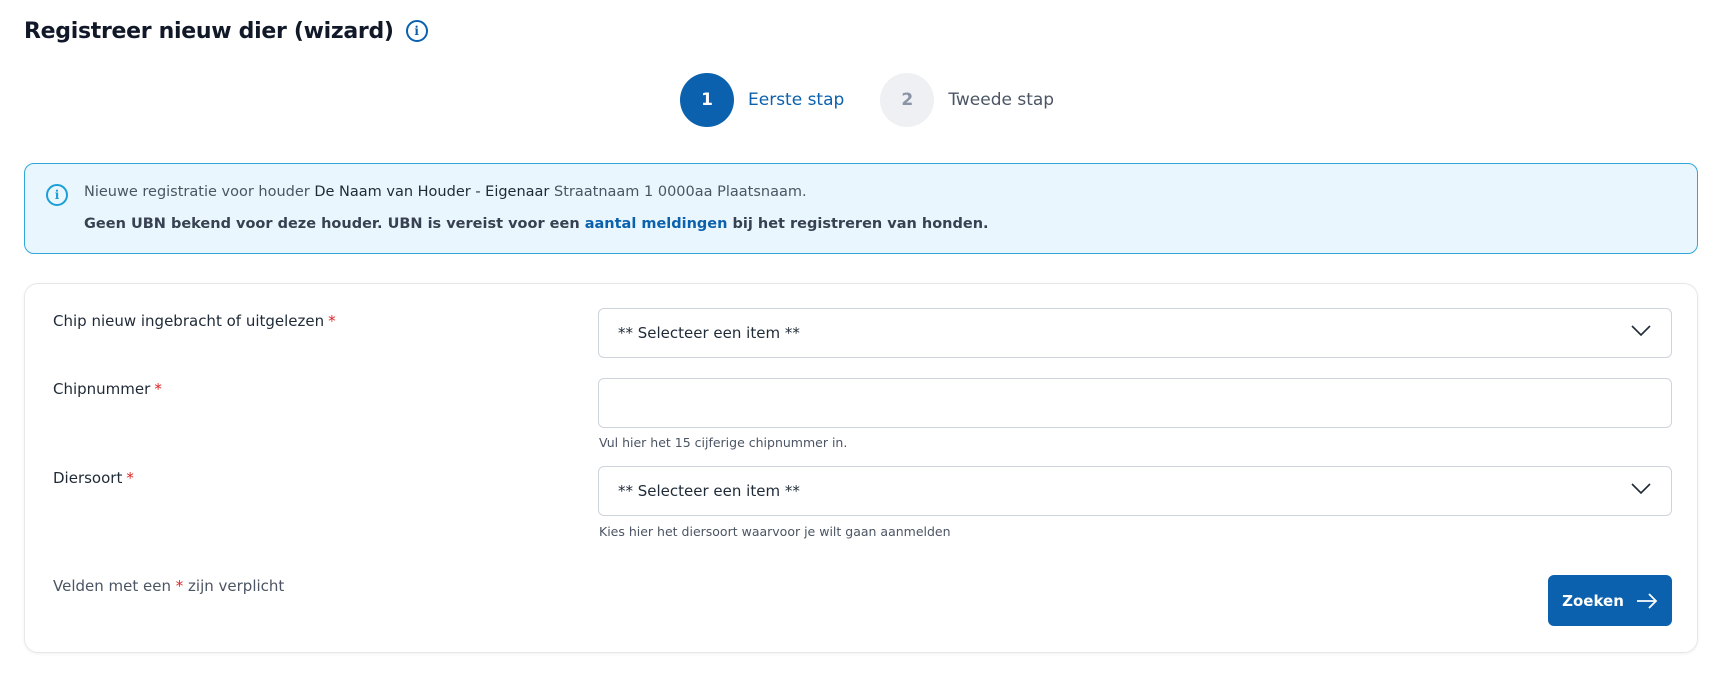 This screenshot has width=1720, height=677. I want to click on step-2: 2 Tweede stap, so click(967, 100).